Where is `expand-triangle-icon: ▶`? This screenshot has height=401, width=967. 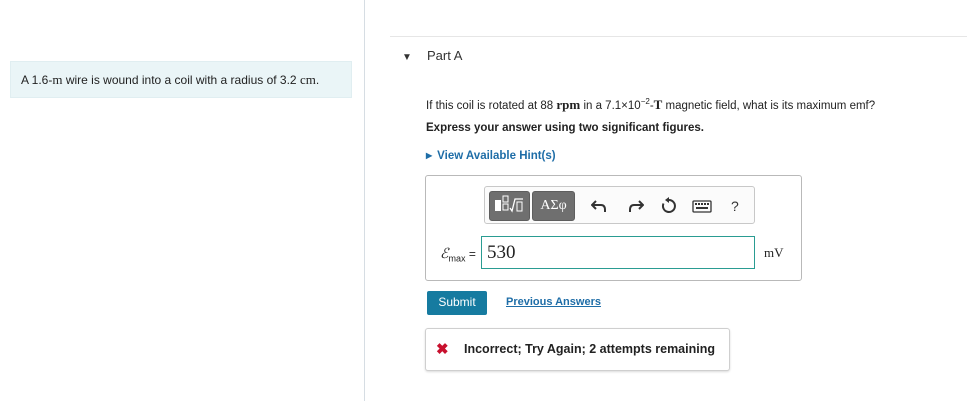 expand-triangle-icon: ▶ is located at coordinates (429, 155).